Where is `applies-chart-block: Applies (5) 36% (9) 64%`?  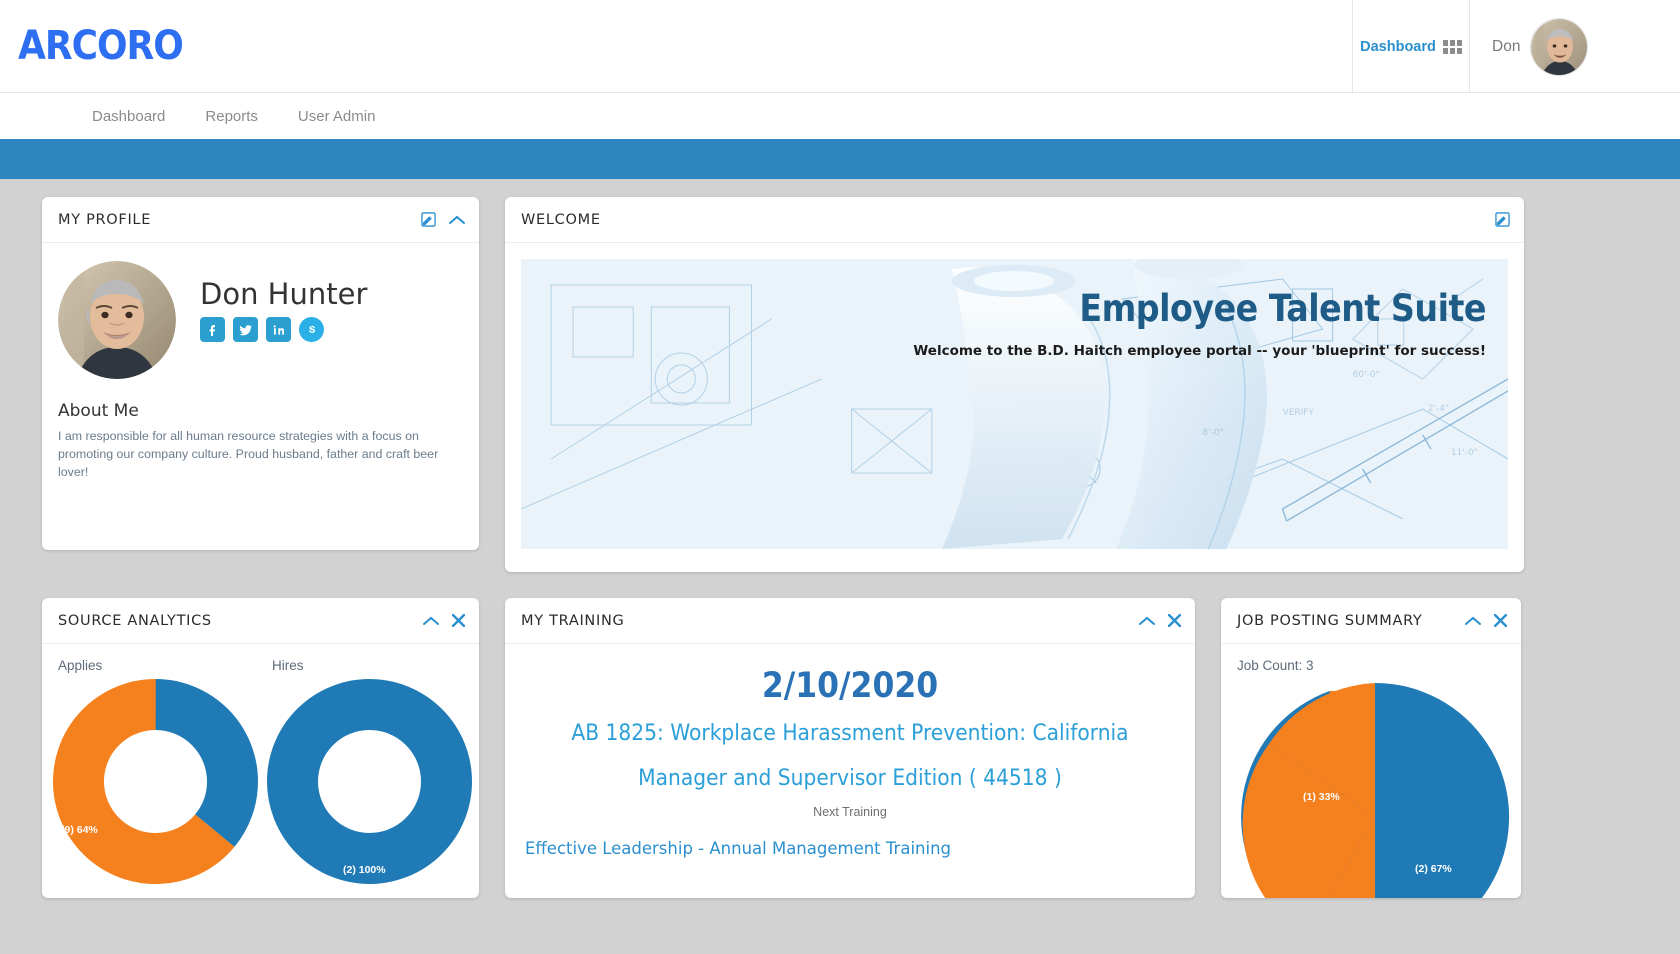
applies-chart-block: Applies (5) 36% (9) 64% is located at coordinates (155, 771).